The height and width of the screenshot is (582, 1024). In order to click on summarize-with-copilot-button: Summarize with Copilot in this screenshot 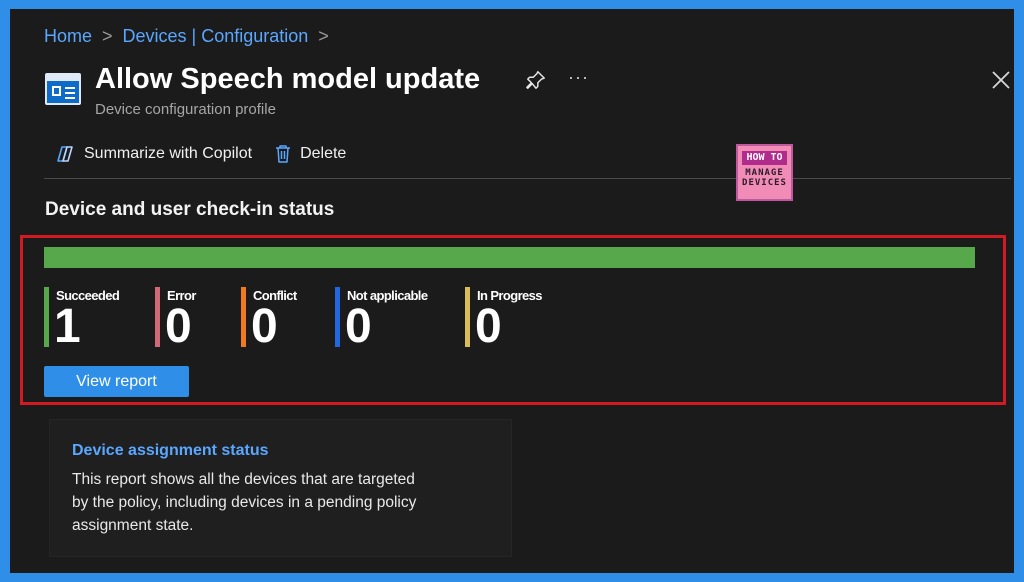, I will do `click(153, 154)`.